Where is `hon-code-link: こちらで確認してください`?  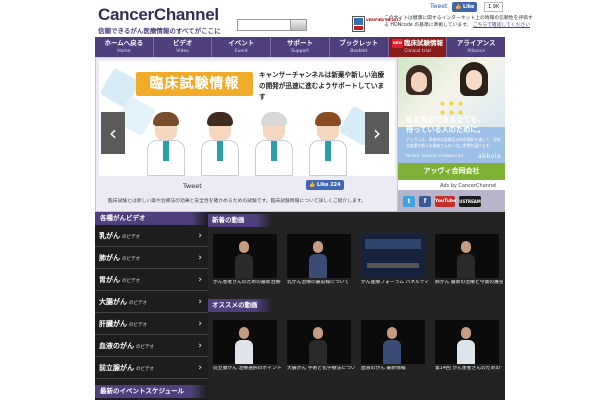
hon-code-link: こちらで確認してください is located at coordinates (501, 25).